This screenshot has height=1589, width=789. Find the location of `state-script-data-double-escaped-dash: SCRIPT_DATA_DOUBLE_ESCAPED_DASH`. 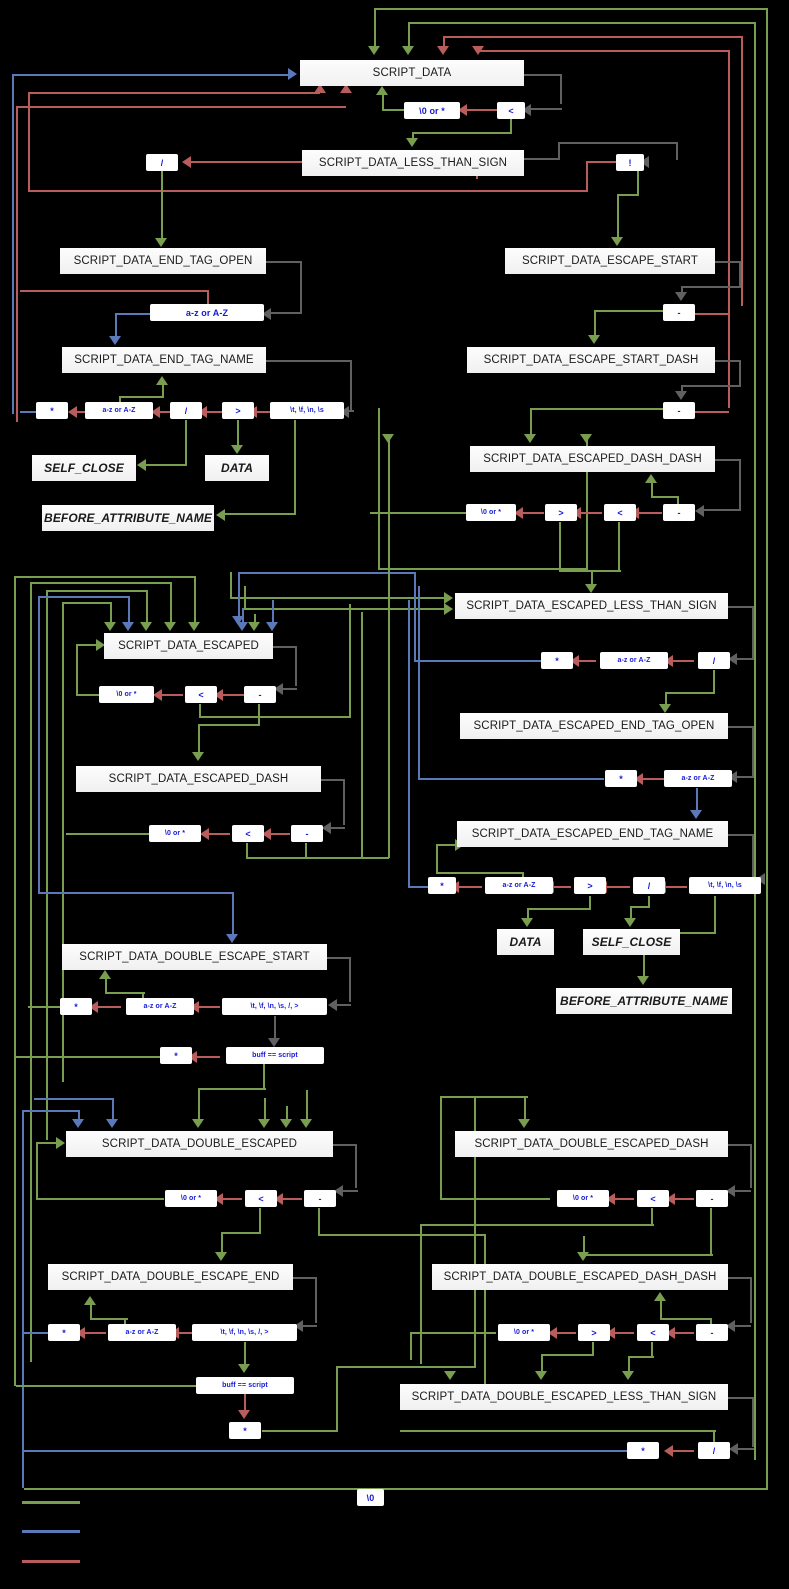

state-script-data-double-escaped-dash: SCRIPT_DATA_DOUBLE_ESCAPED_DASH is located at coordinates (591, 1144).